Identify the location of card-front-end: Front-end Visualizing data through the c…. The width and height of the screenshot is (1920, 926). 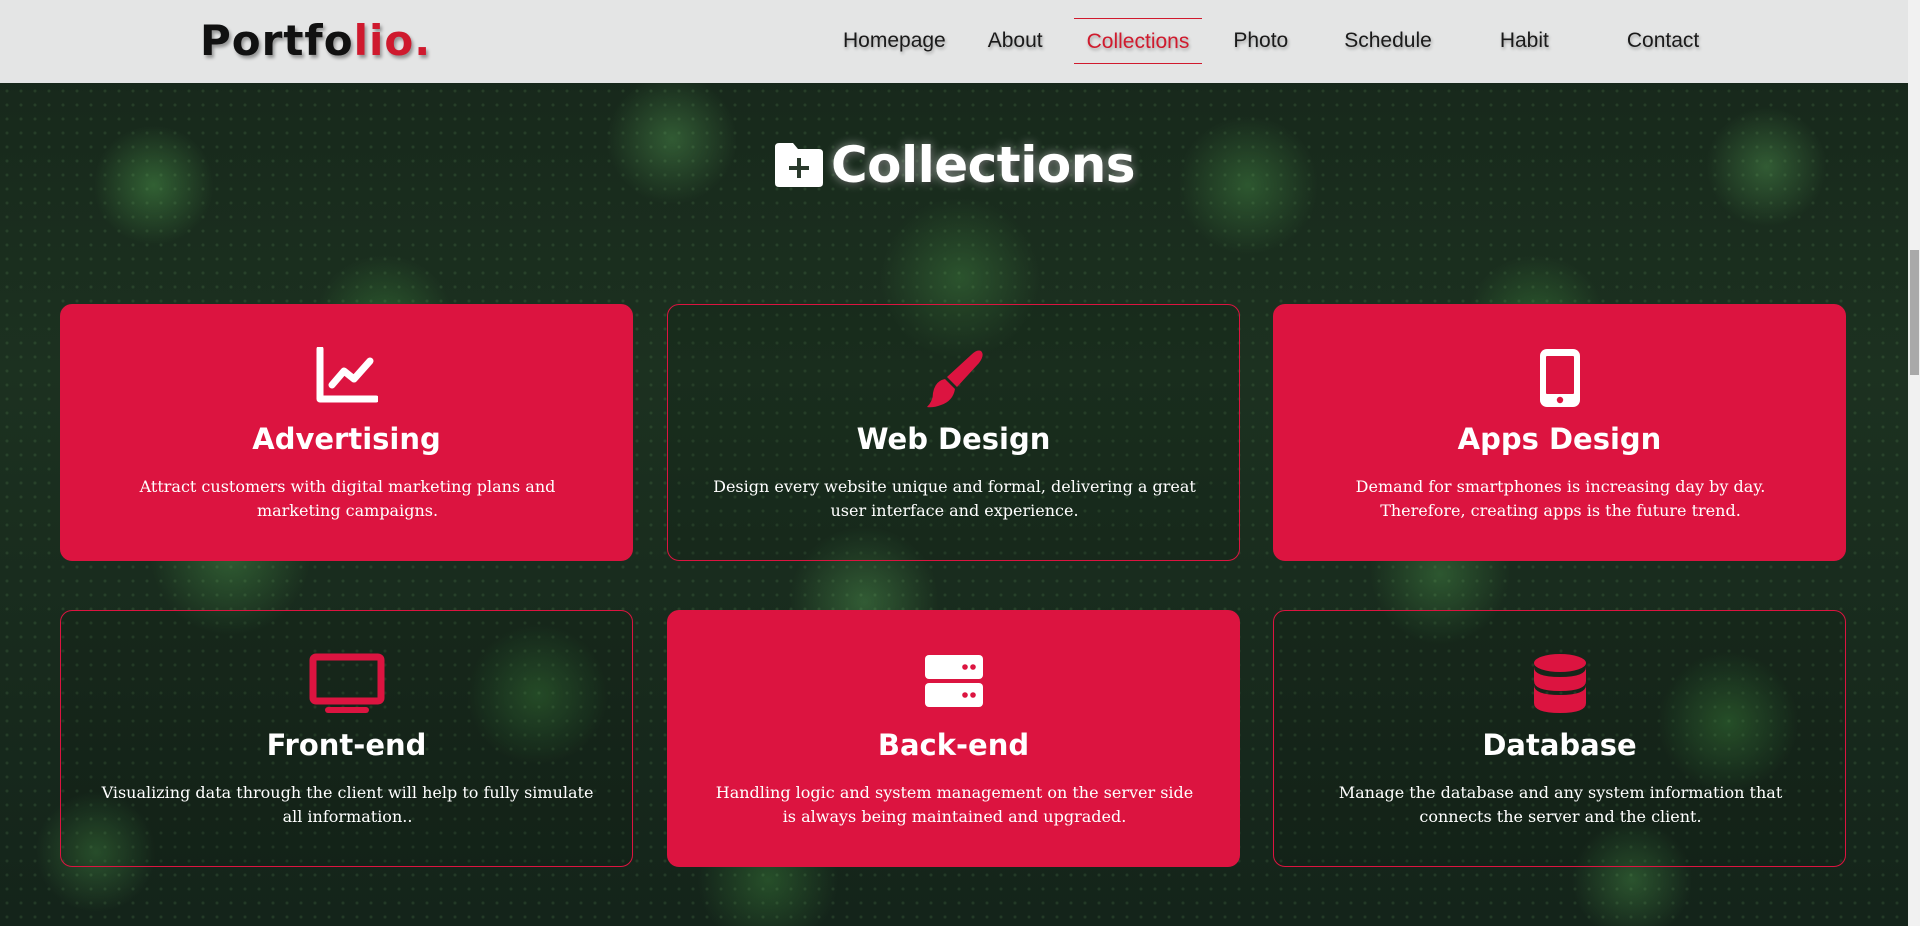
(346, 738).